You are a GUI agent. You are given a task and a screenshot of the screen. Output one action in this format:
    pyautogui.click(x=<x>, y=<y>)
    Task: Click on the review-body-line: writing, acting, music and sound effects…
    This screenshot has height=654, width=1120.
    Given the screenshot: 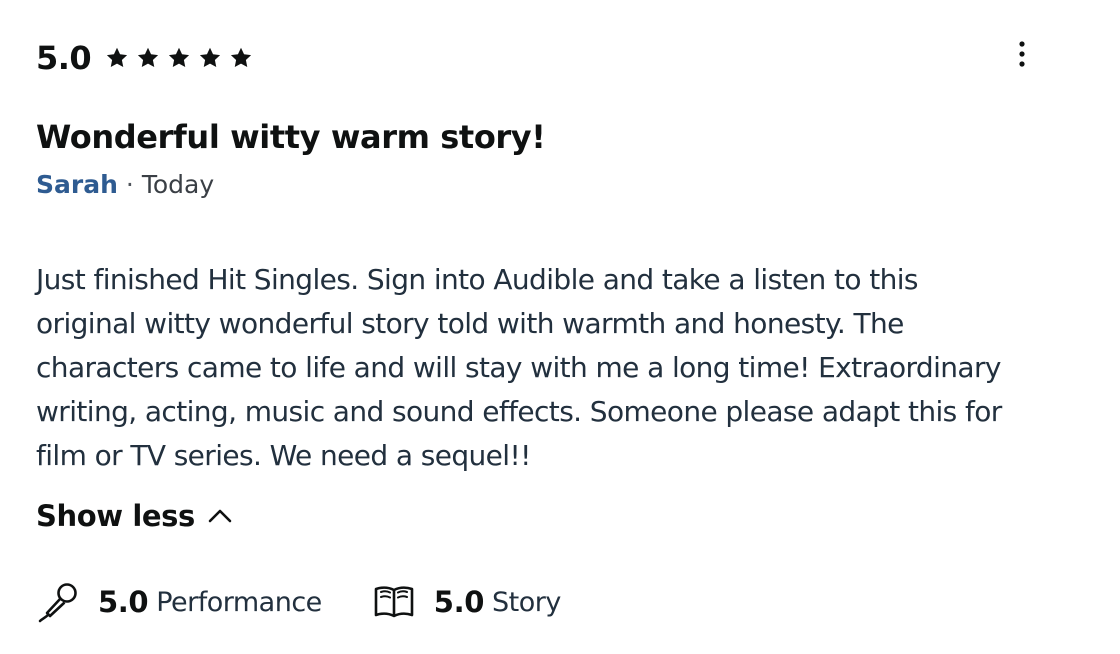 What is the action you would take?
    pyautogui.click(x=519, y=411)
    